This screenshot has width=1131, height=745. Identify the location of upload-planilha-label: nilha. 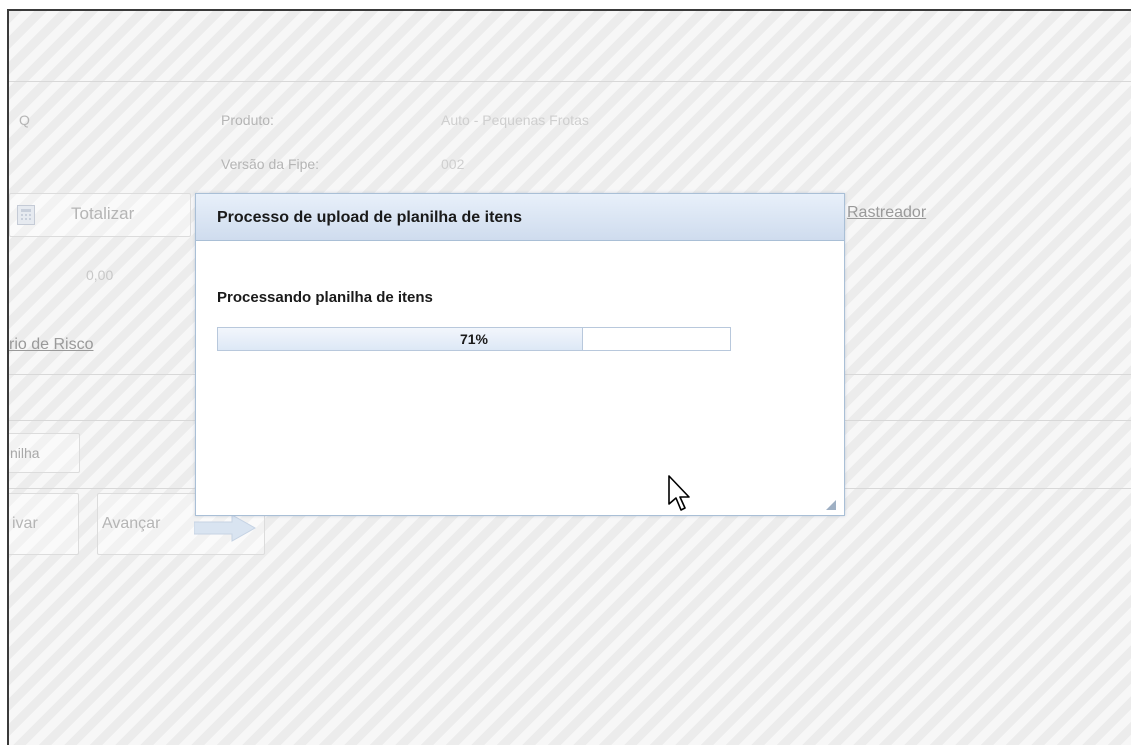
(25, 453).